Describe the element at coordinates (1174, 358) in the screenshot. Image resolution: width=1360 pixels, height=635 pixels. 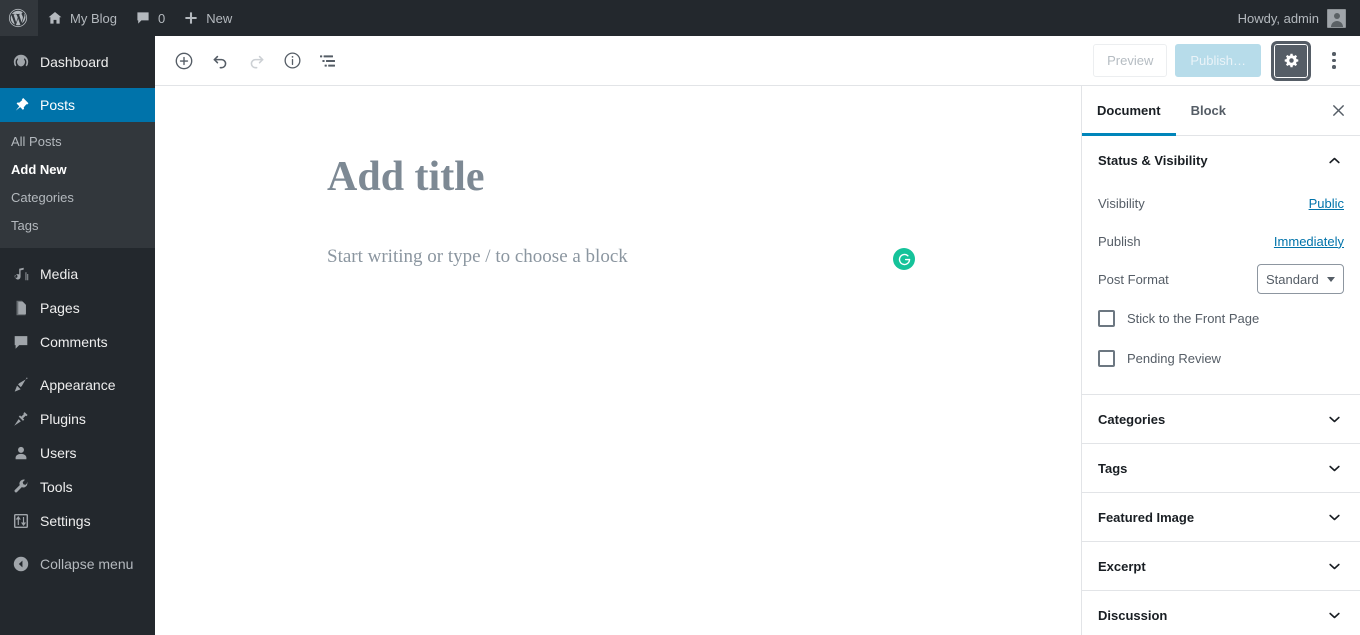
I see `pending-review-label: Pending Review` at that location.